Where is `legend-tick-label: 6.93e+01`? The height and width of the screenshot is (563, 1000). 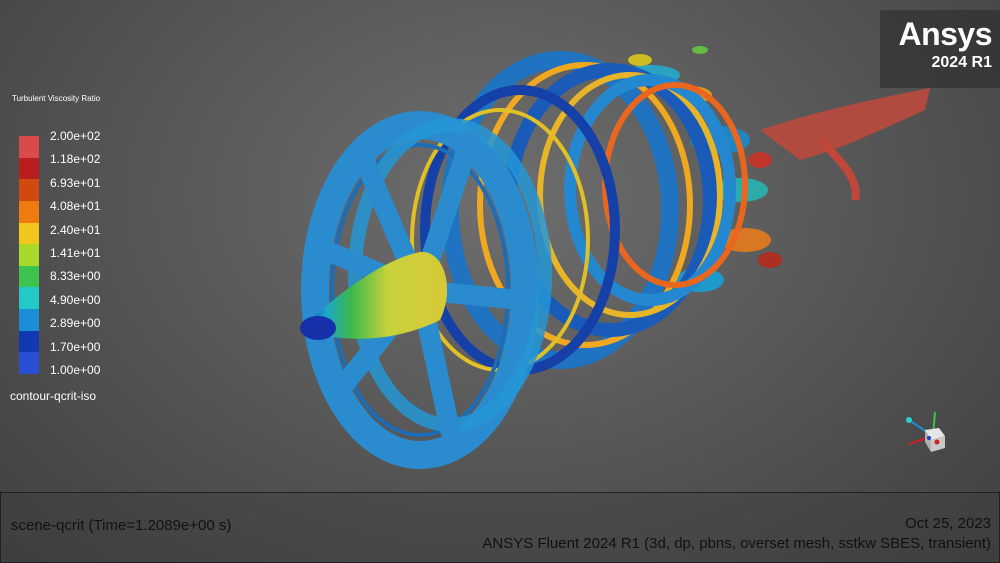
legend-tick-label: 6.93e+01 is located at coordinates (75, 182).